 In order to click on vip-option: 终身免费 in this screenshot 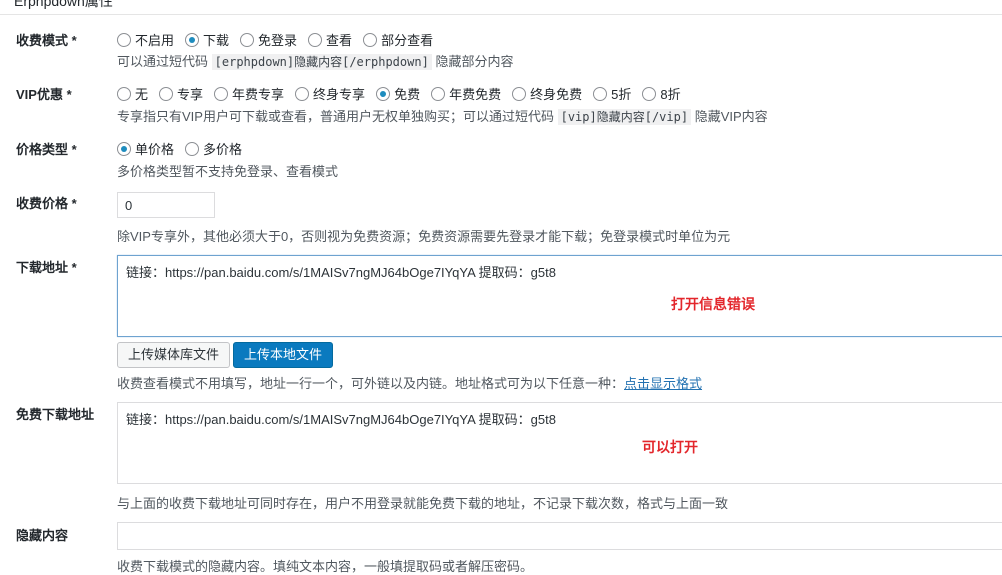, I will do `click(547, 93)`.